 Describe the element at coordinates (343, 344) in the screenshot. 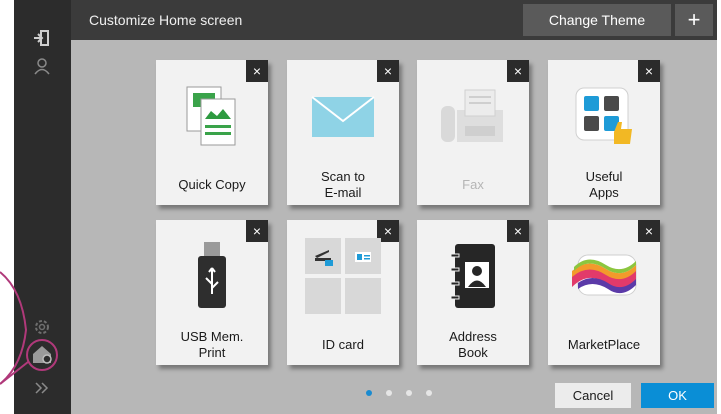

I see `tile-label: ID card` at that location.